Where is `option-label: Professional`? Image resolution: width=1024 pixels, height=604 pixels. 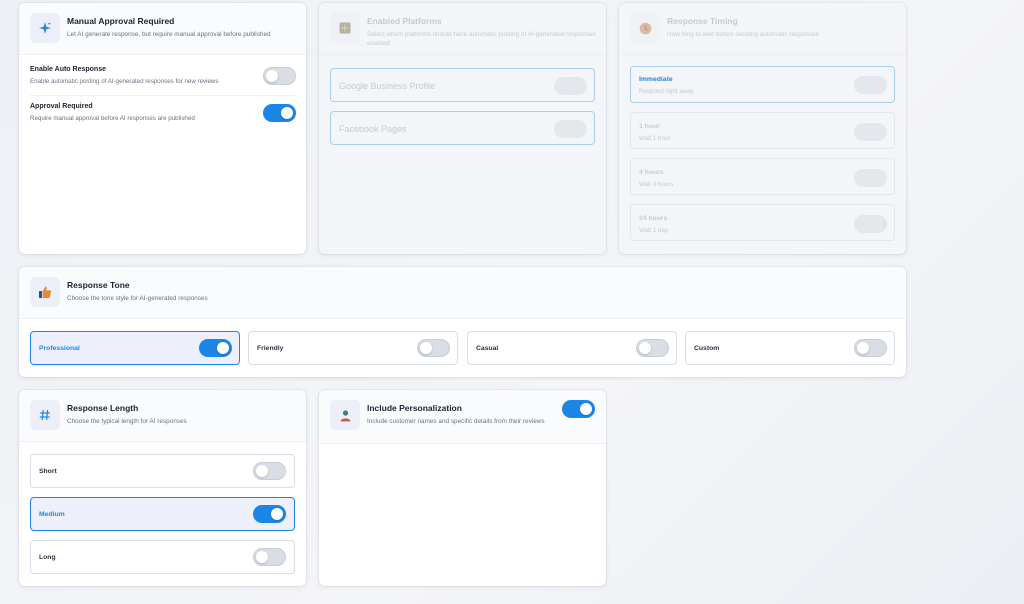 option-label: Professional is located at coordinates (59, 348).